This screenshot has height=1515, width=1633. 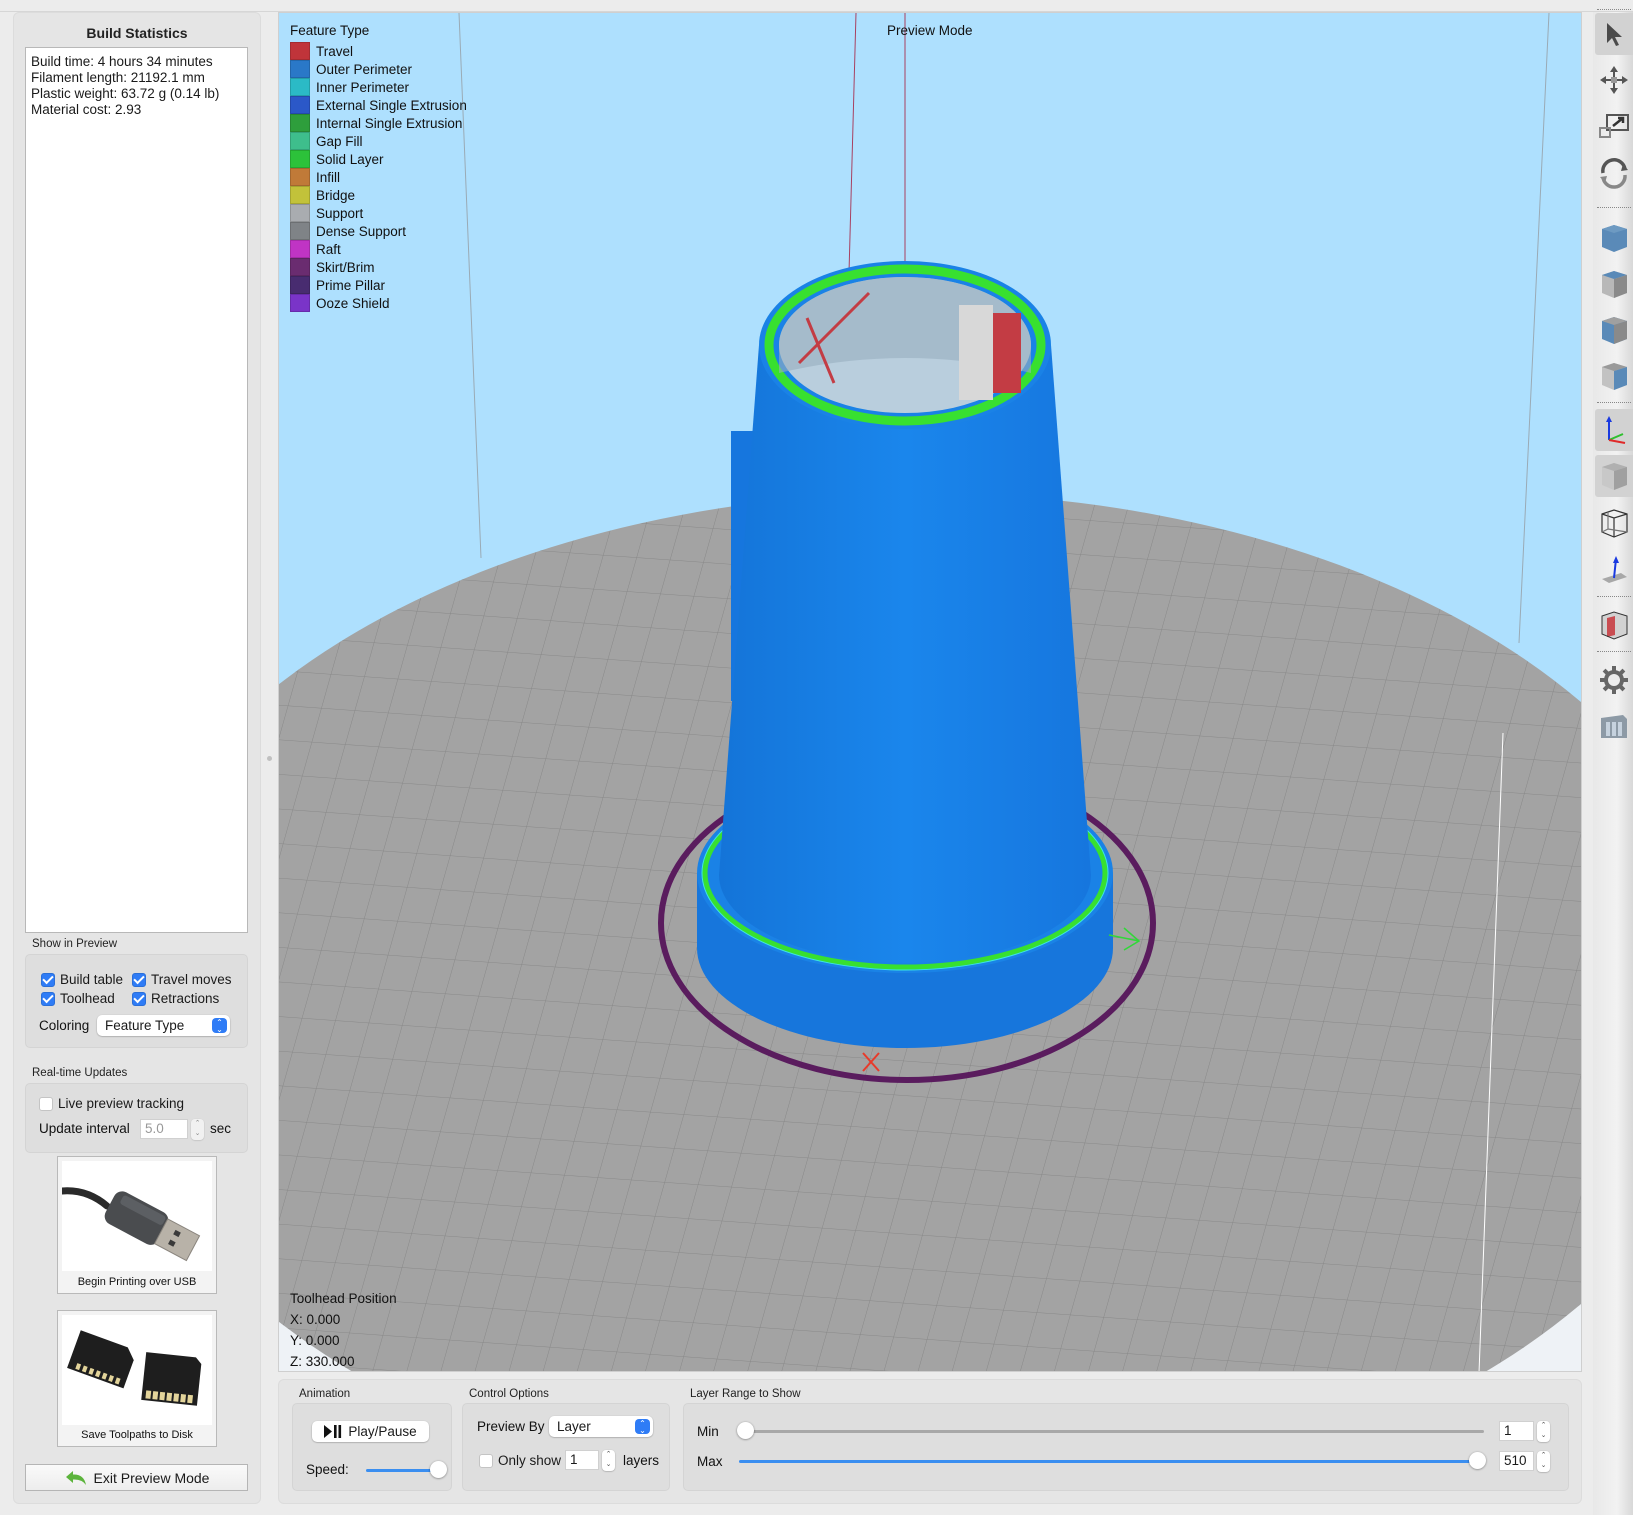 What do you see at coordinates (75, 1477) in the screenshot?
I see `back-arrow-icon` at bounding box center [75, 1477].